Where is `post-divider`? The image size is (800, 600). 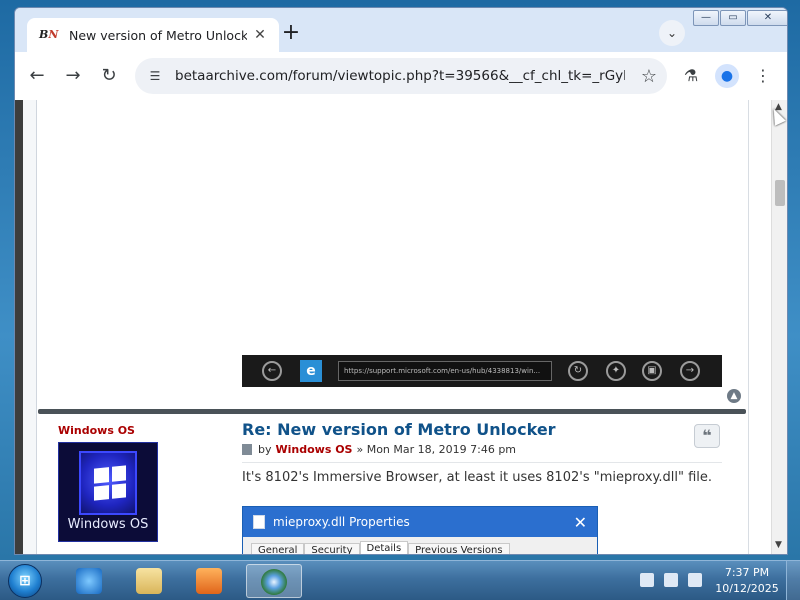 post-divider is located at coordinates (392, 411).